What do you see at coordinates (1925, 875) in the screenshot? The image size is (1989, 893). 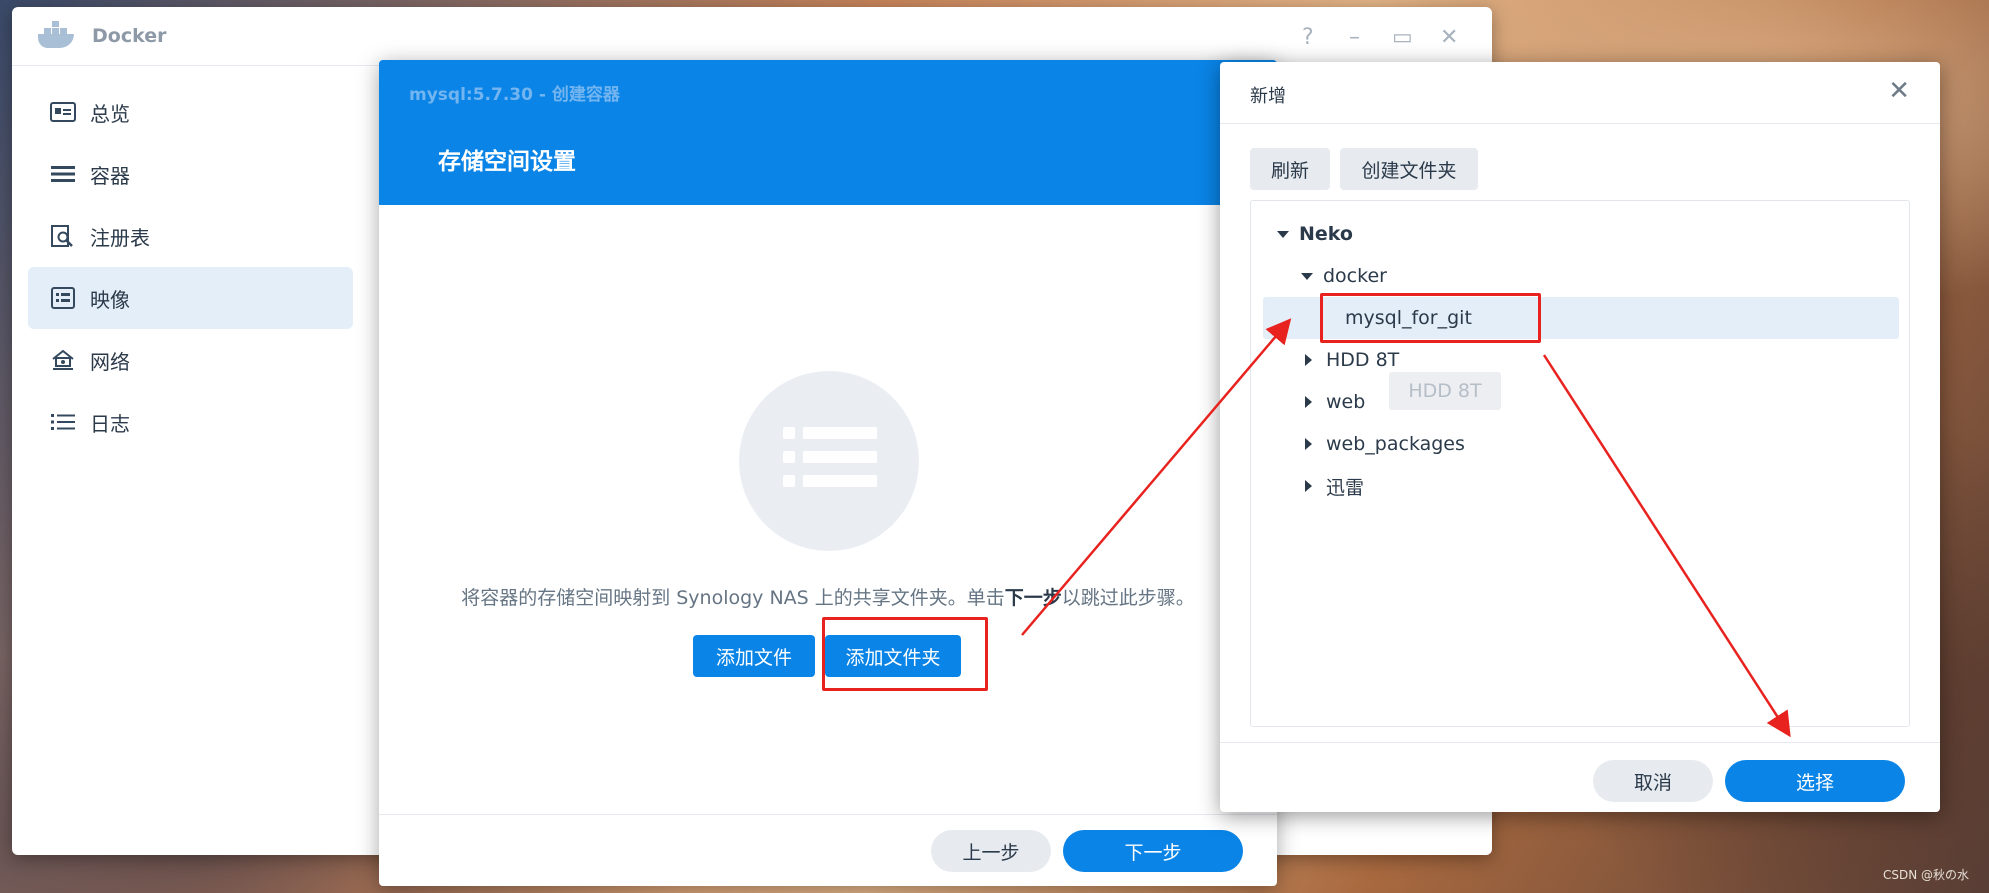 I see `watermark: CSDN @秋の水` at bounding box center [1925, 875].